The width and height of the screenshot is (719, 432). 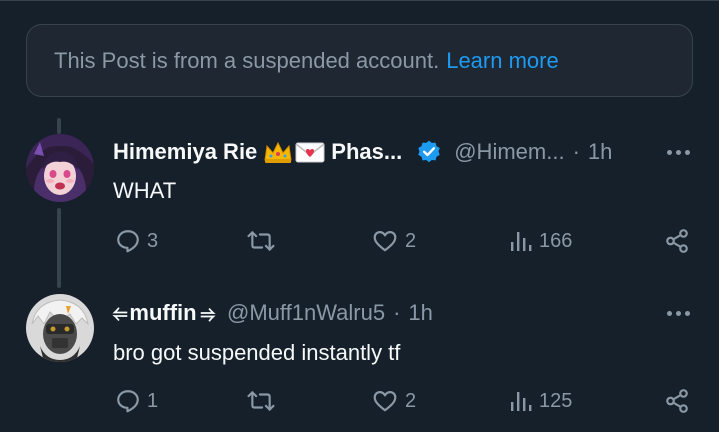 What do you see at coordinates (120, 312) in the screenshot?
I see `name-decoration-left: ⥢` at bounding box center [120, 312].